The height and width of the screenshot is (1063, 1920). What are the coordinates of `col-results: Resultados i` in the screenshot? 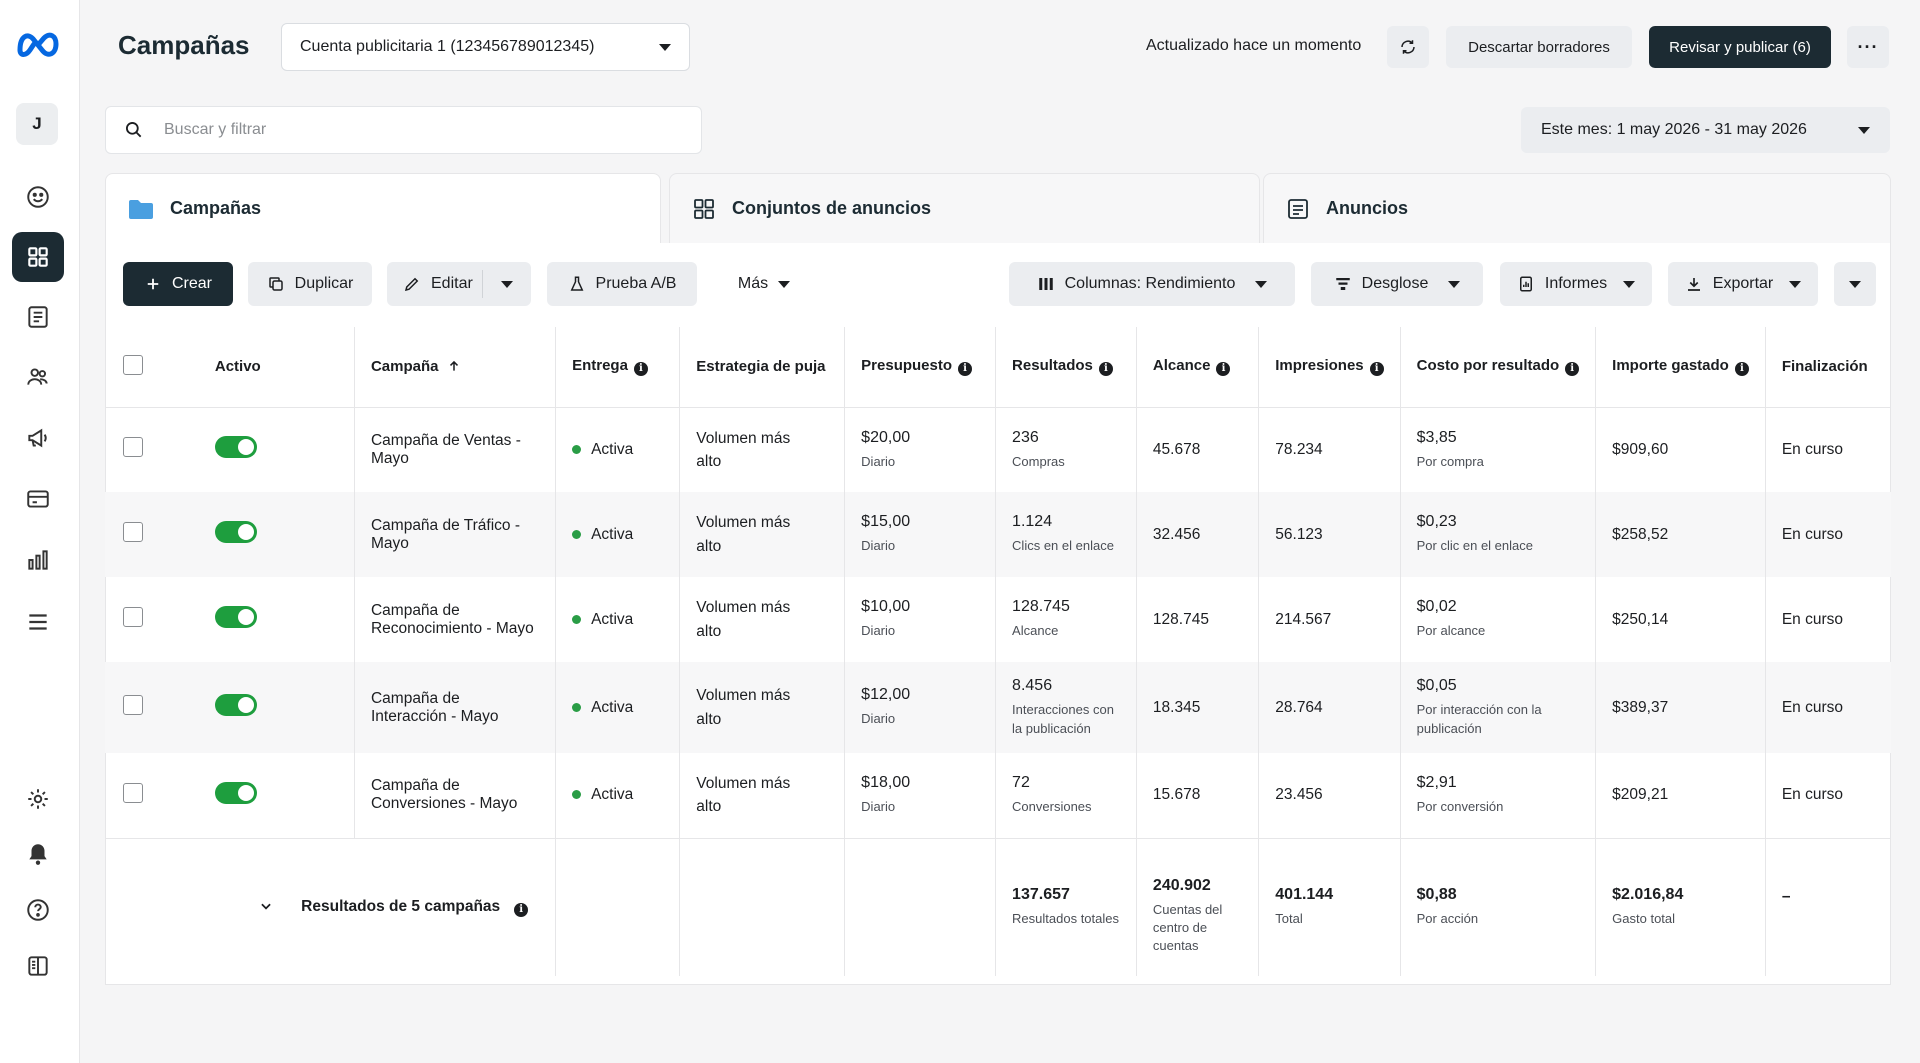 It's located at (1066, 367).